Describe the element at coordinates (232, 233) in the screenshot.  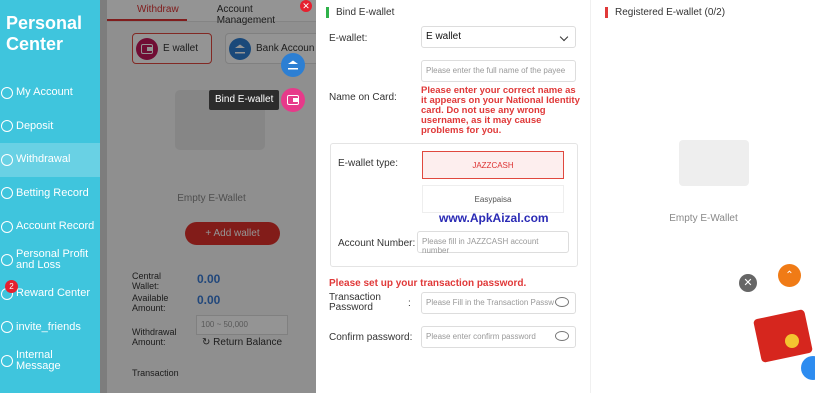
I see `add-wallet-button: + Add wallet` at that location.